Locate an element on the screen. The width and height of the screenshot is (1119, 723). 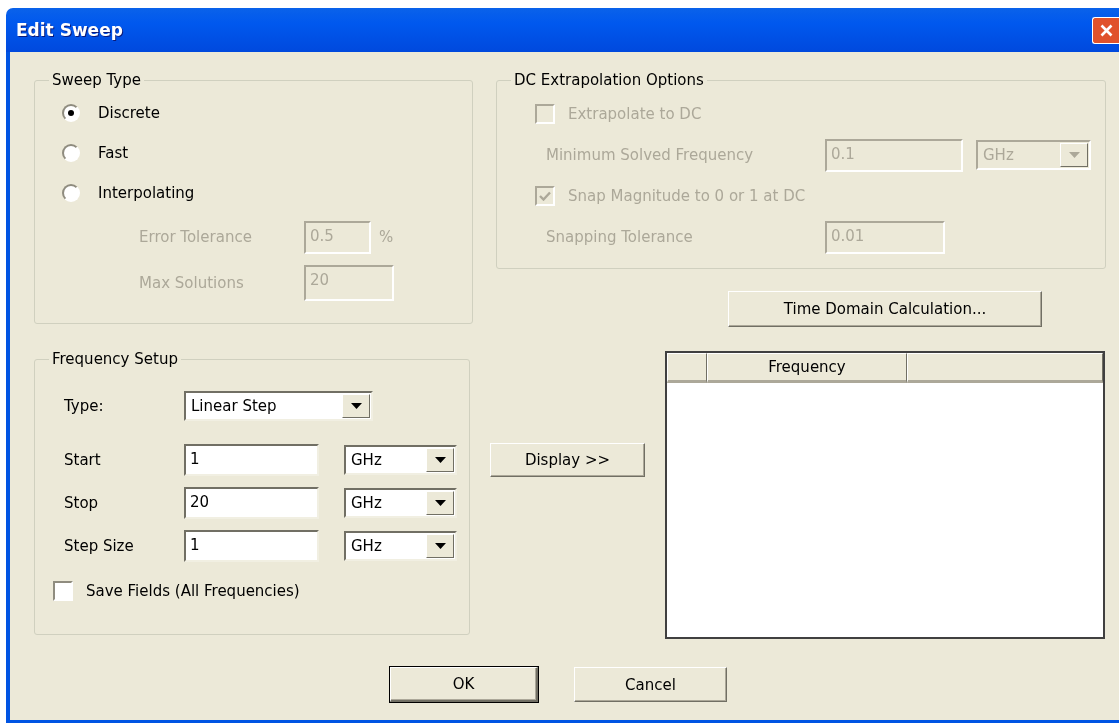
dropdown: Linear Step is located at coordinates (278, 406).